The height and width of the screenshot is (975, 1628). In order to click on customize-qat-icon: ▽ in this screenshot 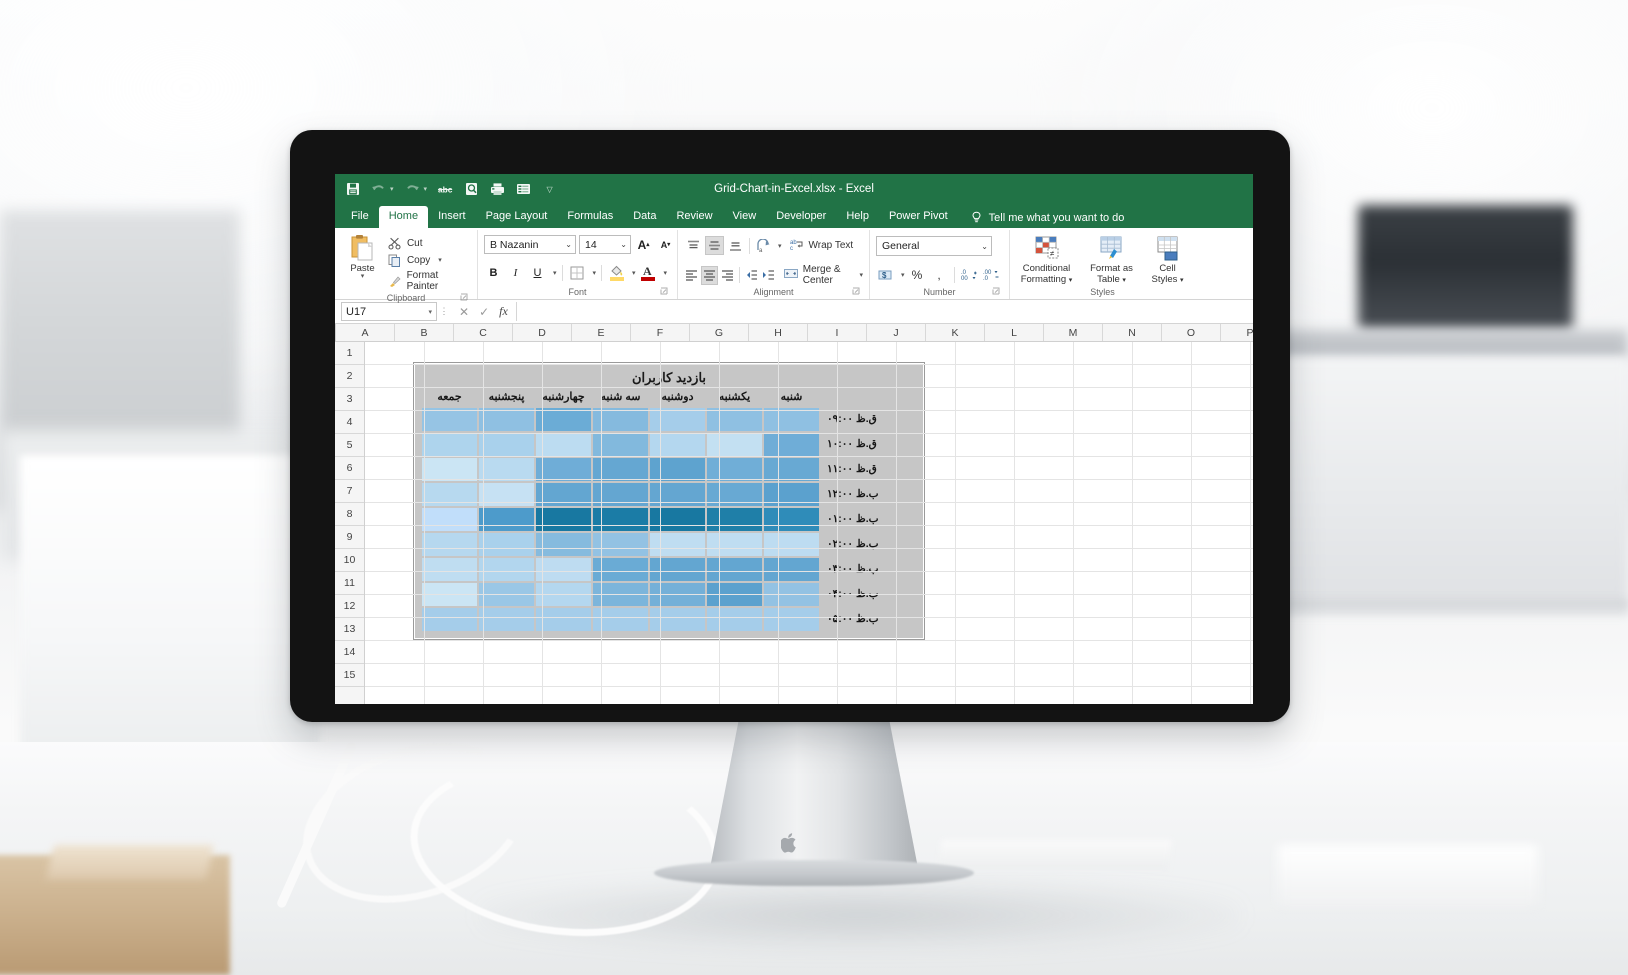, I will do `click(549, 189)`.